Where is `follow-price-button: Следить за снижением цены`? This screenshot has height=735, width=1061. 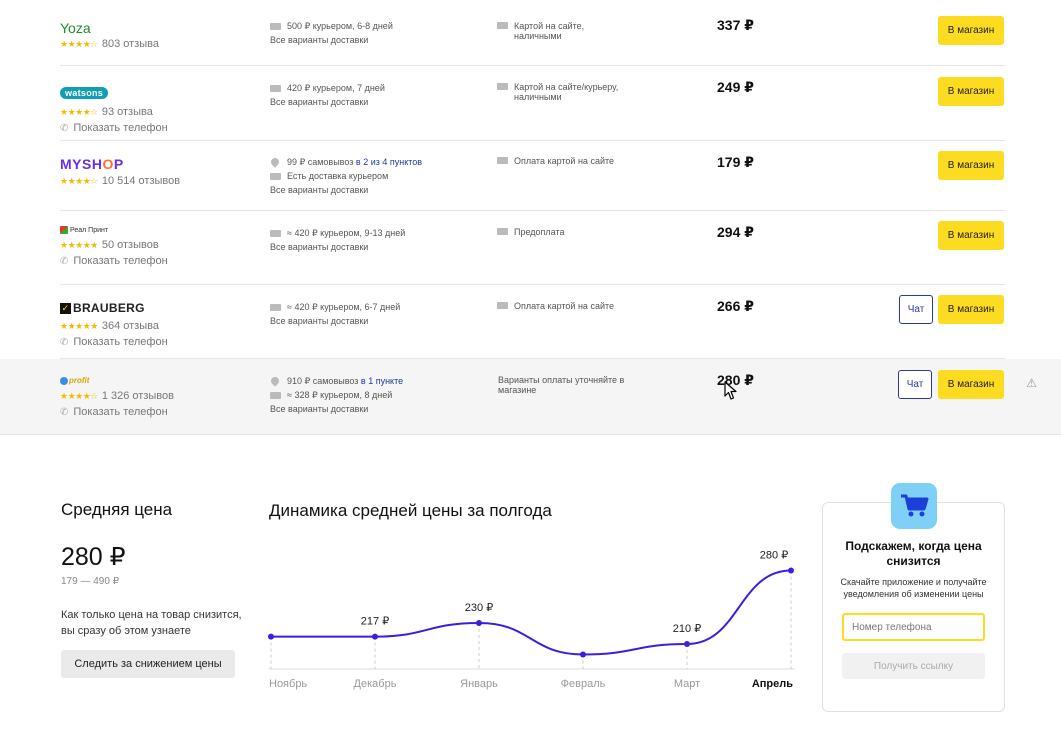 follow-price-button: Следить за снижением цены is located at coordinates (148, 664).